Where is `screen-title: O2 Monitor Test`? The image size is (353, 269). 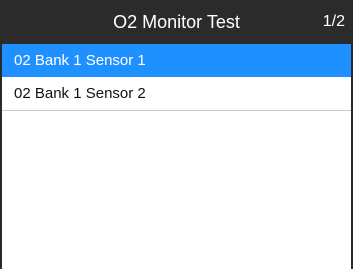 screen-title: O2 Monitor Test is located at coordinates (176, 22).